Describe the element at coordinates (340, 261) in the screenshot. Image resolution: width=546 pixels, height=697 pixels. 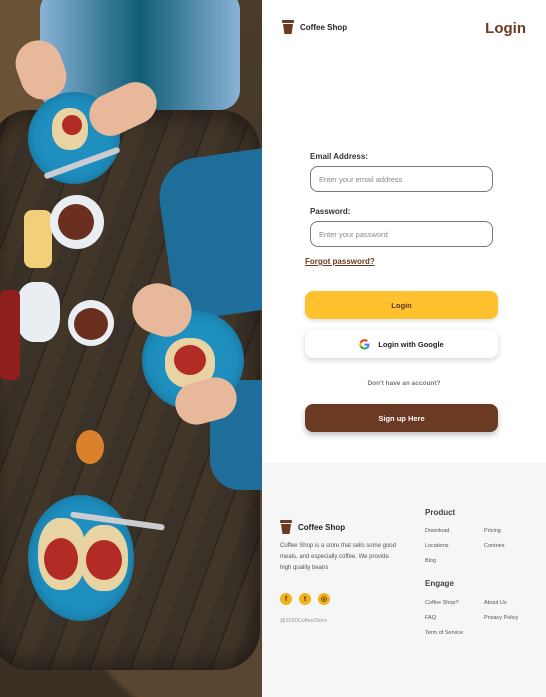
I see `forgot-password-link: Forgot password?` at that location.